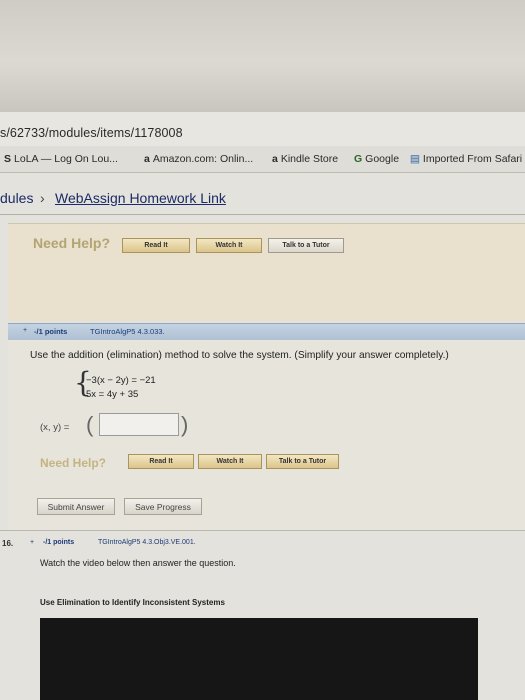 The height and width of the screenshot is (700, 525). I want to click on url-text: s/62733/modules/items/1178008, so click(91, 133).